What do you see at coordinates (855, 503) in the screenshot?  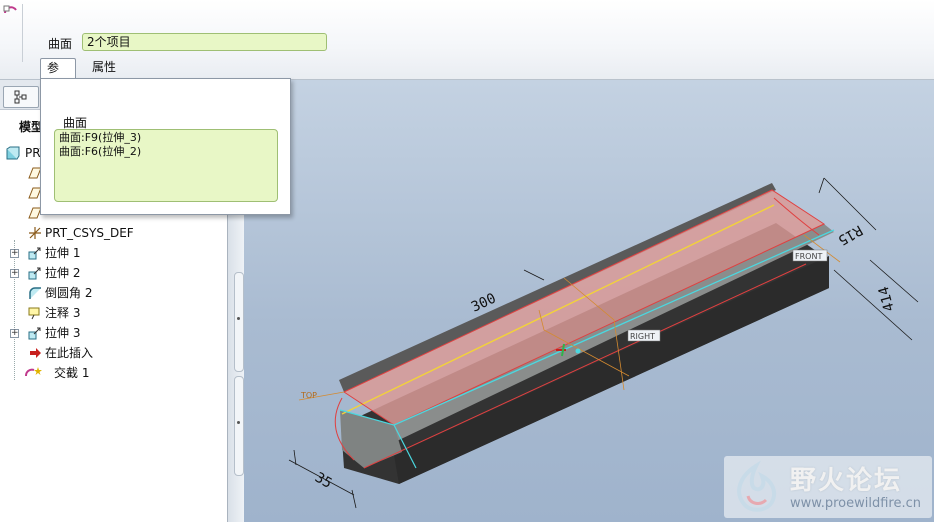 I see `watermark-url: www.proewildfire.cn` at bounding box center [855, 503].